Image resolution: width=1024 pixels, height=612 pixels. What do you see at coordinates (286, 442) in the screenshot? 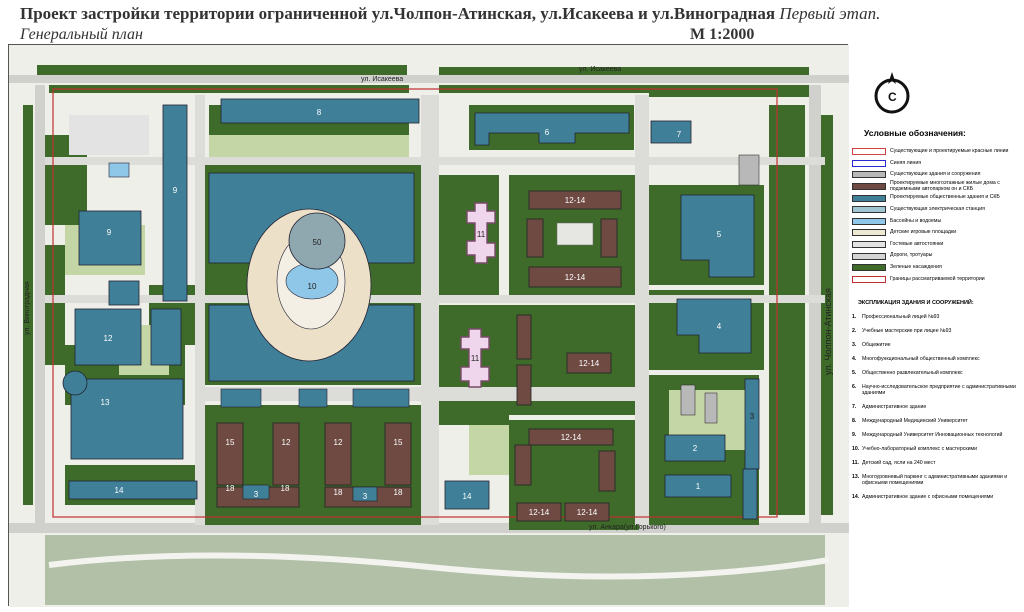
I see `label-h2: 12` at bounding box center [286, 442].